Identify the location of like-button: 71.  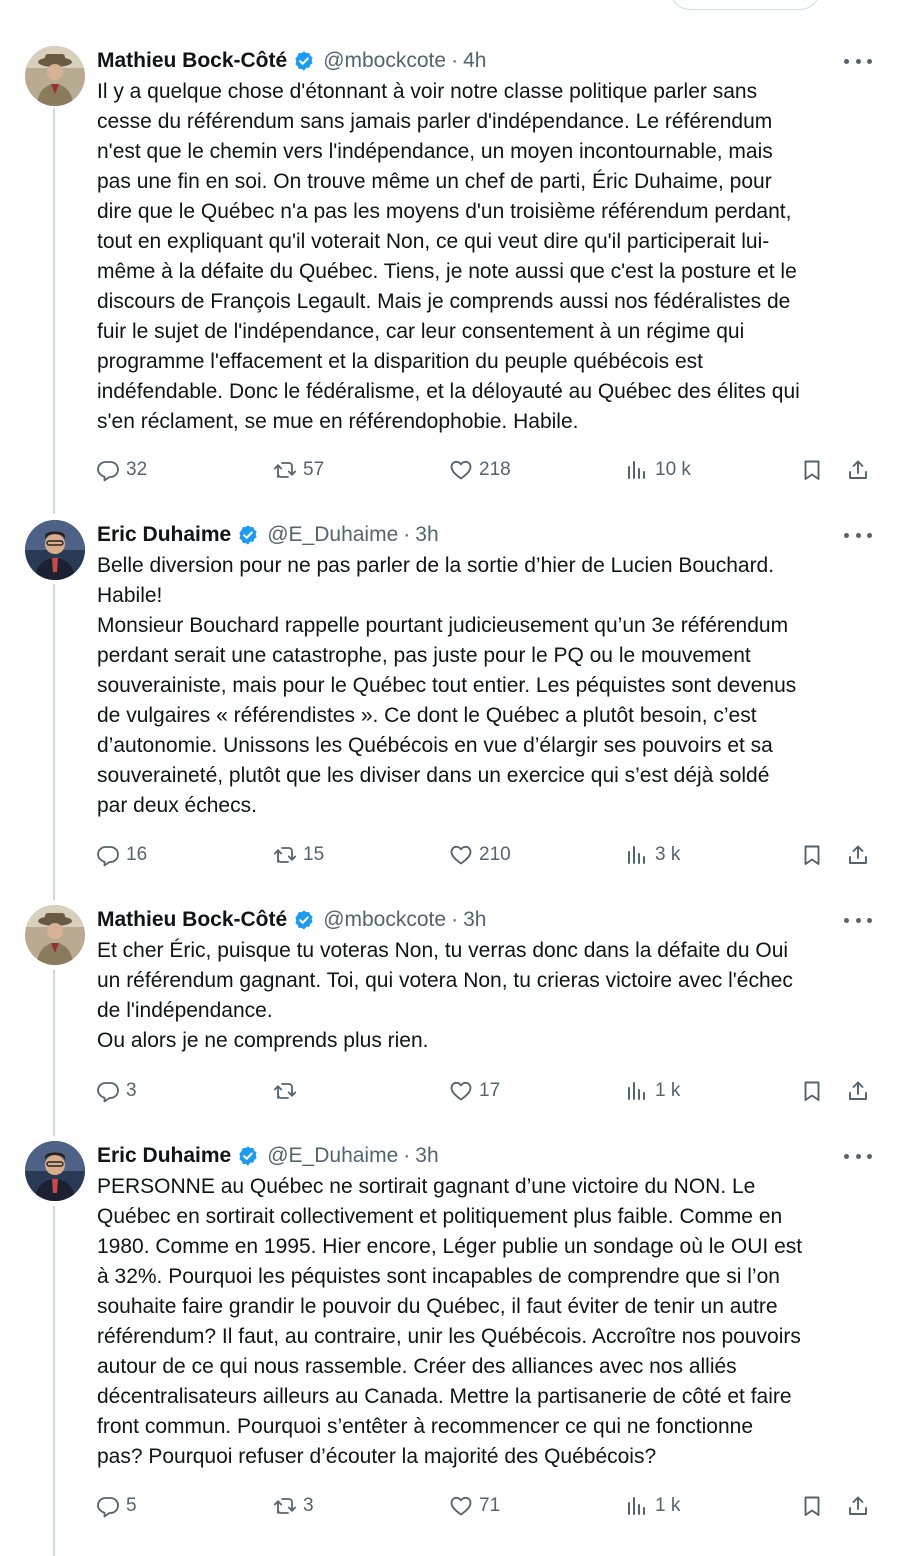
(474, 1506).